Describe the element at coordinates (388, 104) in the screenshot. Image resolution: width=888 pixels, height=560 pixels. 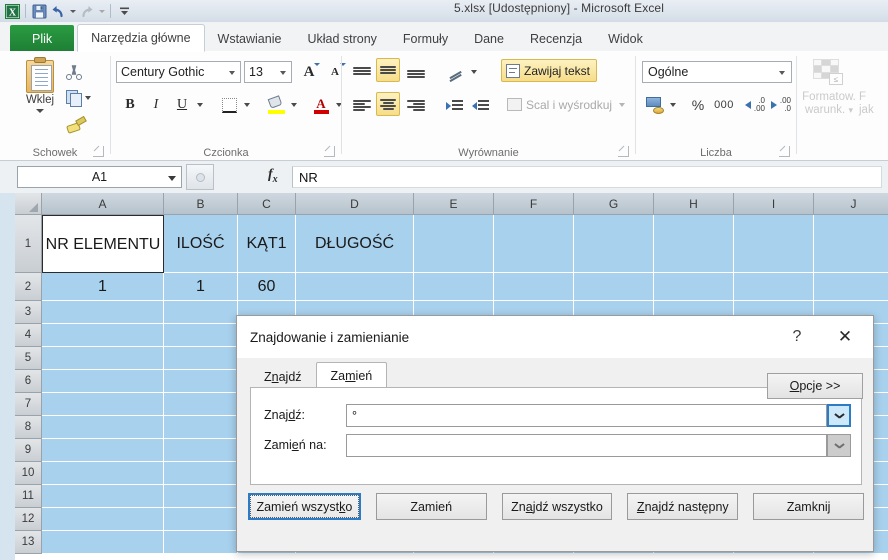
I see `align-center-button` at that location.